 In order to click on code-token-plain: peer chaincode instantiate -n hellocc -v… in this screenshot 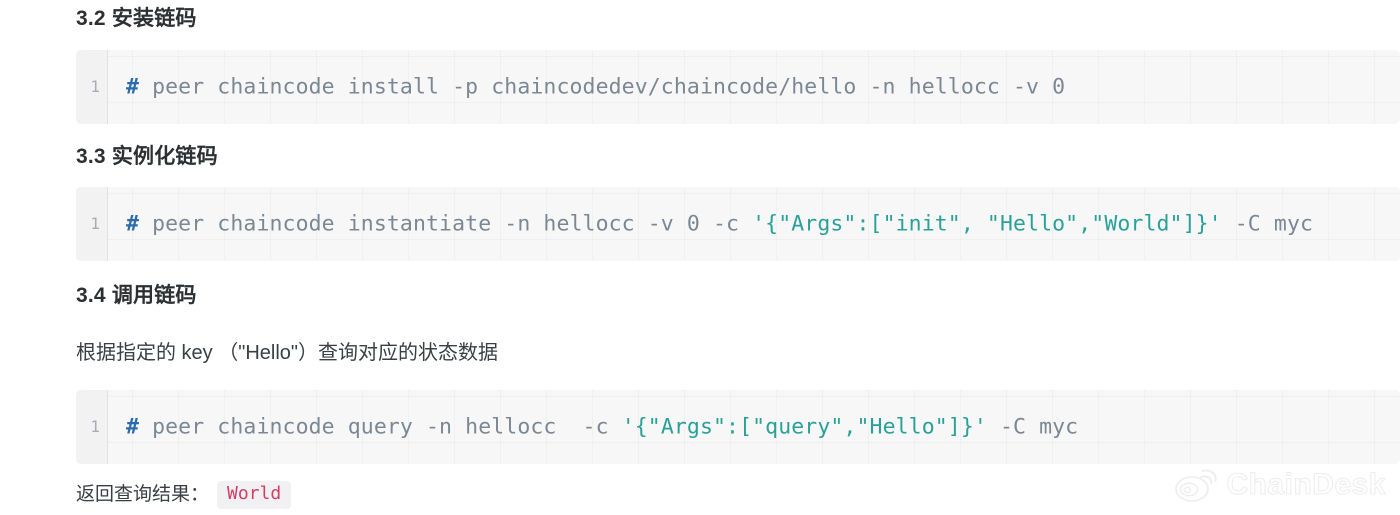, I will do `click(446, 224)`.